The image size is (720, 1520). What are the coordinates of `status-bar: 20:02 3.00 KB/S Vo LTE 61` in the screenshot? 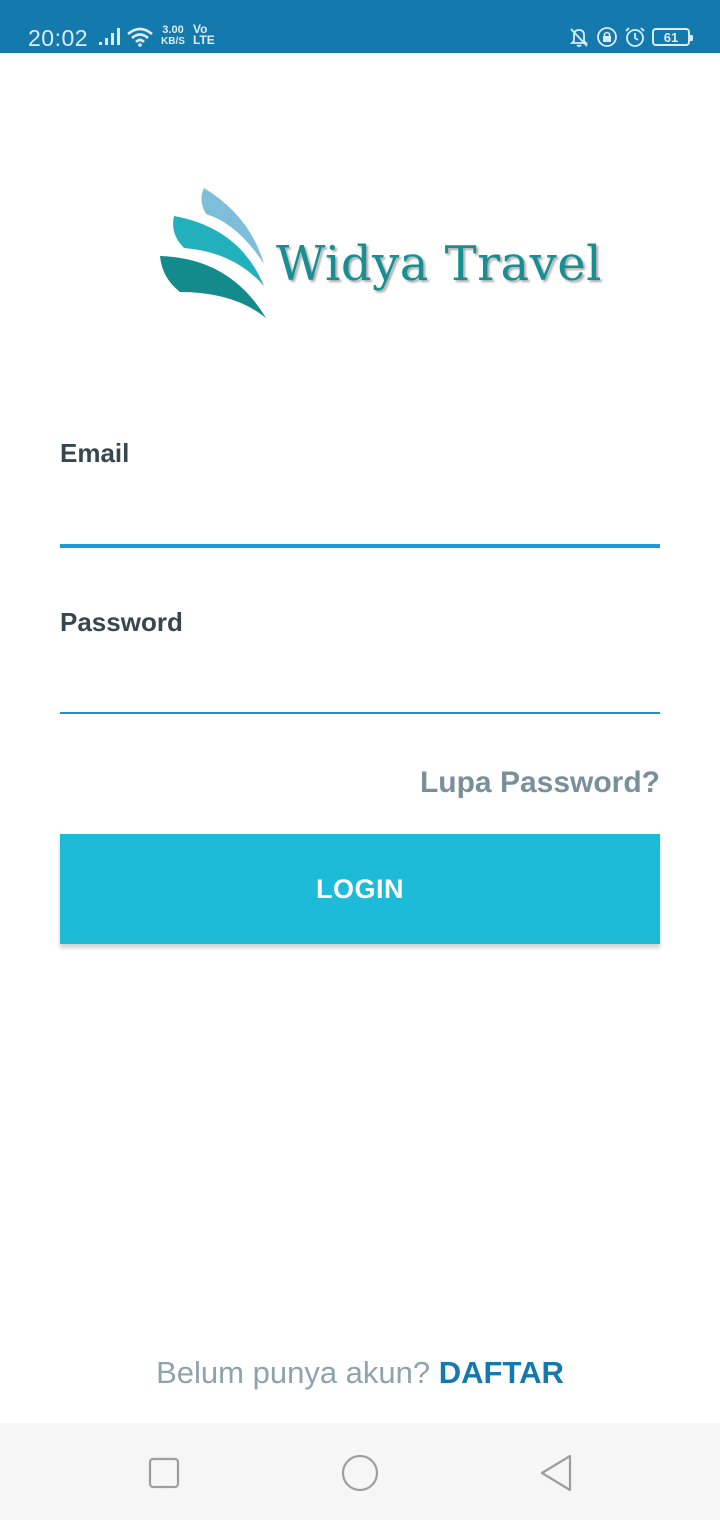 It's located at (360, 26).